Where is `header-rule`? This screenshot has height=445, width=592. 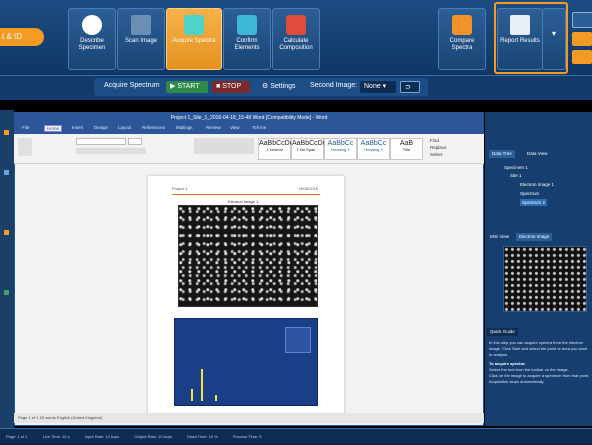 header-rule is located at coordinates (246, 194).